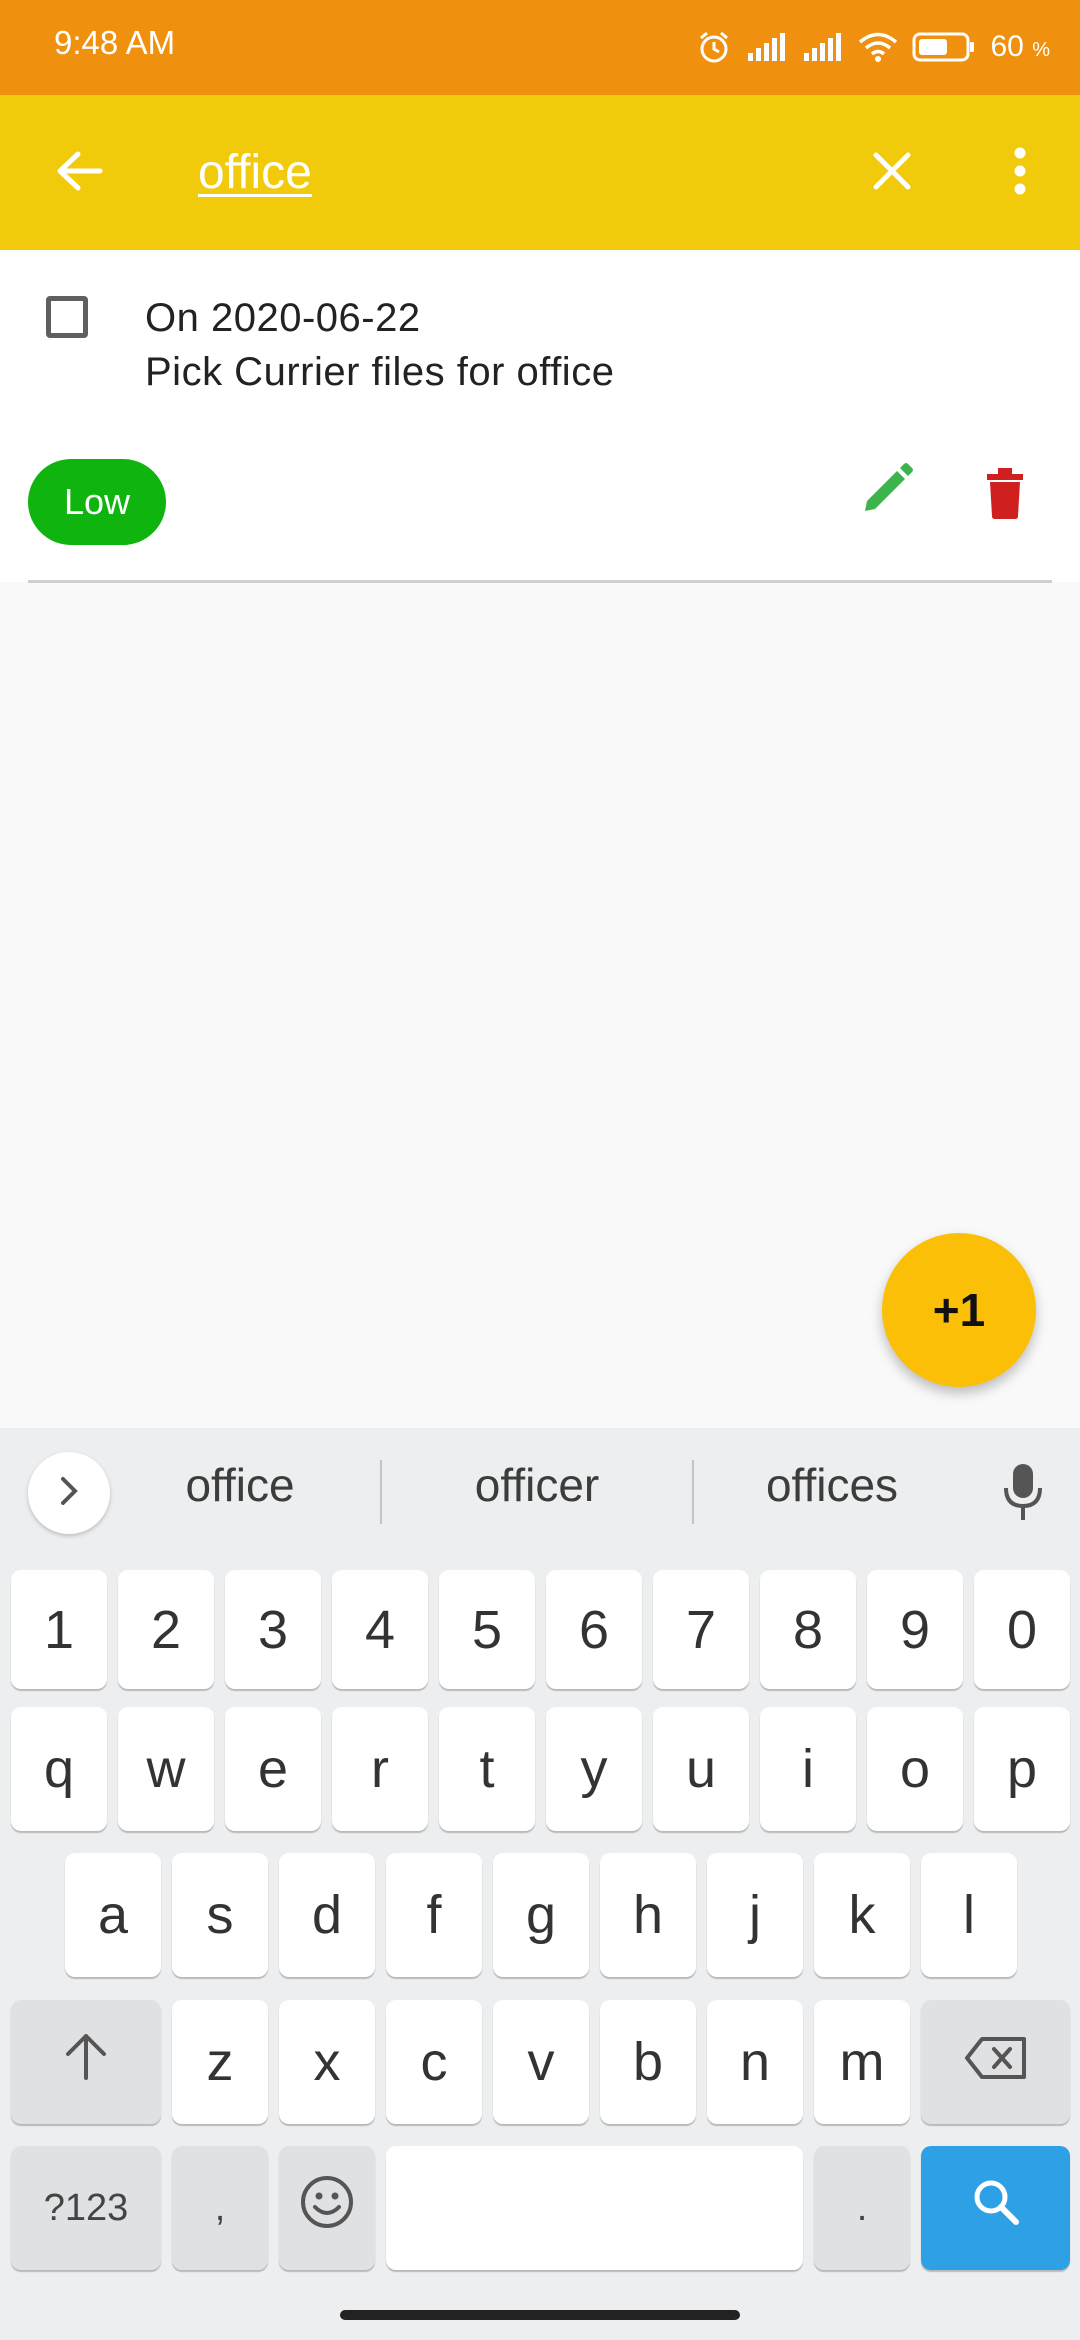  What do you see at coordinates (380, 1769) in the screenshot?
I see `key-r: r` at bounding box center [380, 1769].